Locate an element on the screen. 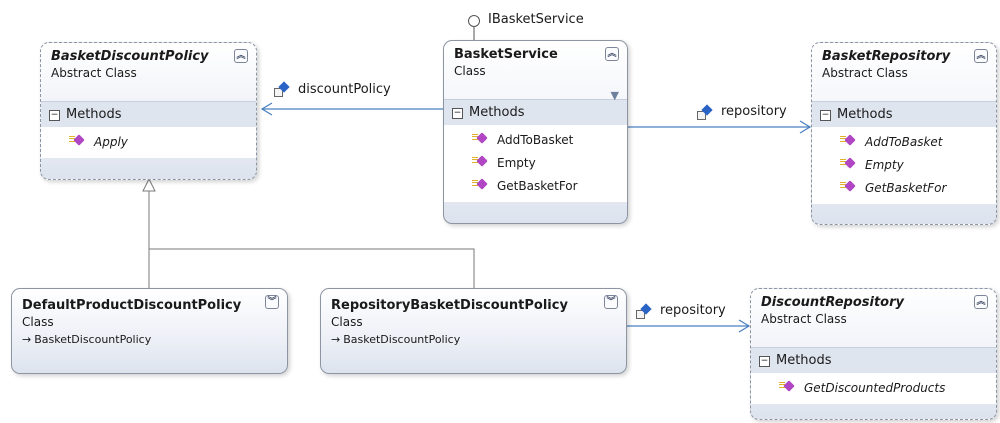 This screenshot has width=1000, height=423. interface-label: IBasketService is located at coordinates (536, 19).